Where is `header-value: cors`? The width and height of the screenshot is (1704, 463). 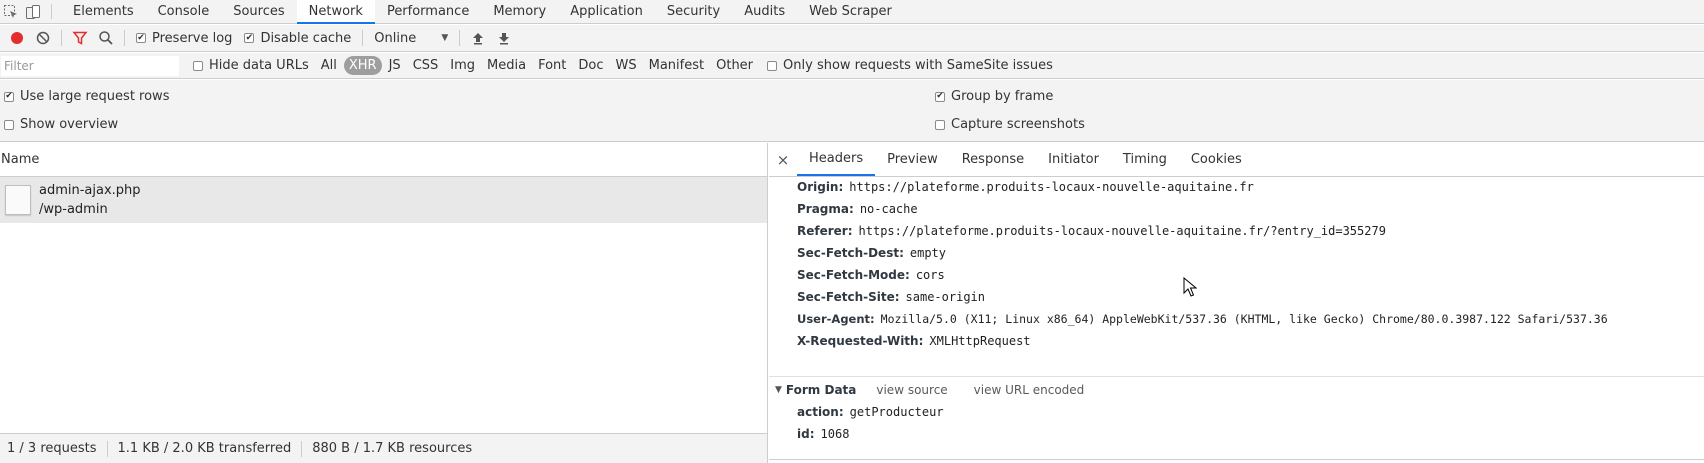 header-value: cors is located at coordinates (930, 275).